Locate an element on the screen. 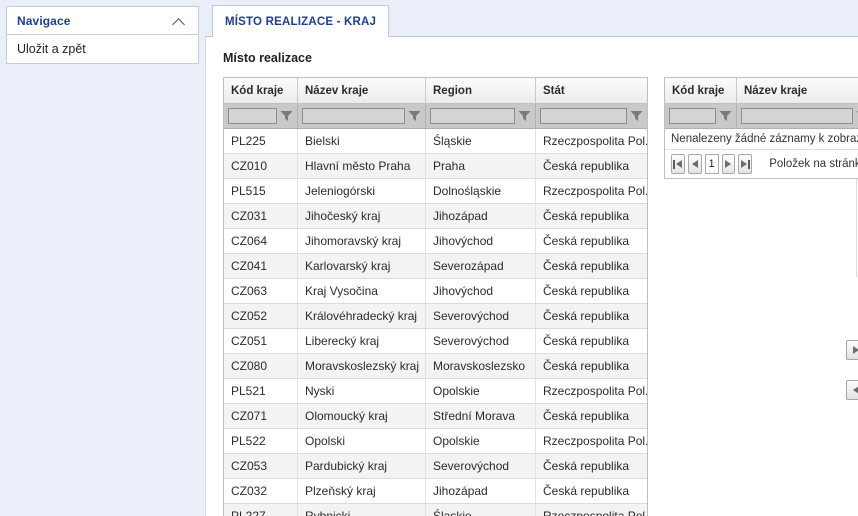 This screenshot has height=516, width=858. table-cell: Rybnicki is located at coordinates (362, 510).